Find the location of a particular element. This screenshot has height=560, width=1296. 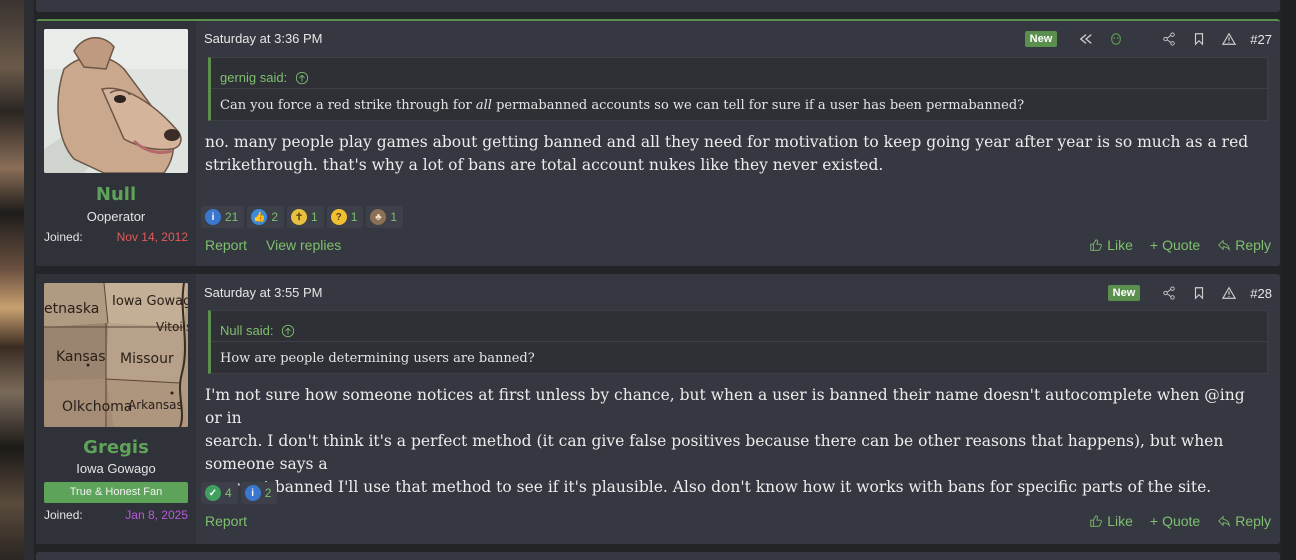

post-number: #27 is located at coordinates (1261, 39).